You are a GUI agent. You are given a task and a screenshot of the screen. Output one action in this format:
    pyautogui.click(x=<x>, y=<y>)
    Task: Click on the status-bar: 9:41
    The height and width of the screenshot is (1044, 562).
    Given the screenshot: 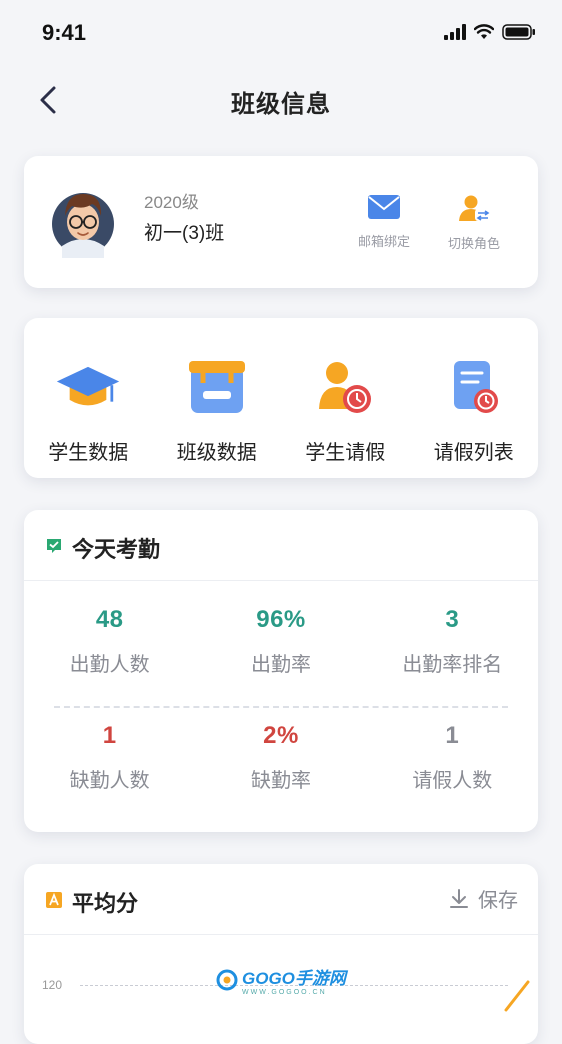 What is the action you would take?
    pyautogui.click(x=281, y=32)
    